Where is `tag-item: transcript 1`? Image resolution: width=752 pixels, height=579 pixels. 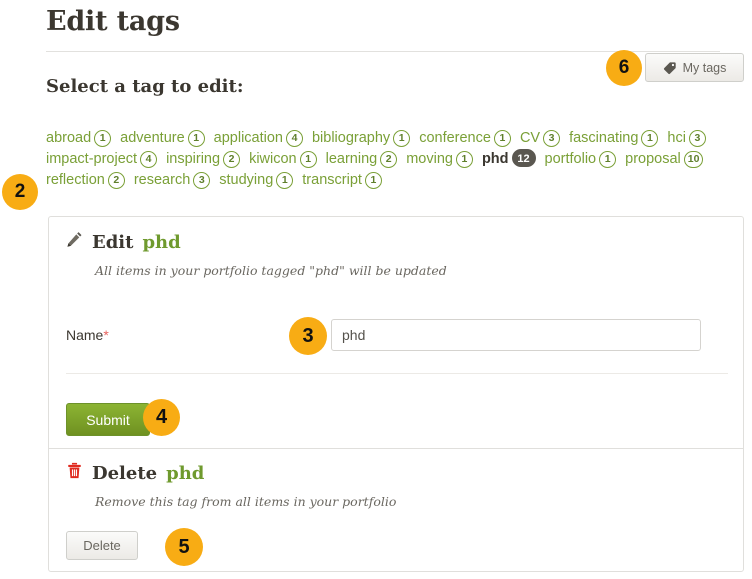 tag-item: transcript 1 is located at coordinates (342, 180).